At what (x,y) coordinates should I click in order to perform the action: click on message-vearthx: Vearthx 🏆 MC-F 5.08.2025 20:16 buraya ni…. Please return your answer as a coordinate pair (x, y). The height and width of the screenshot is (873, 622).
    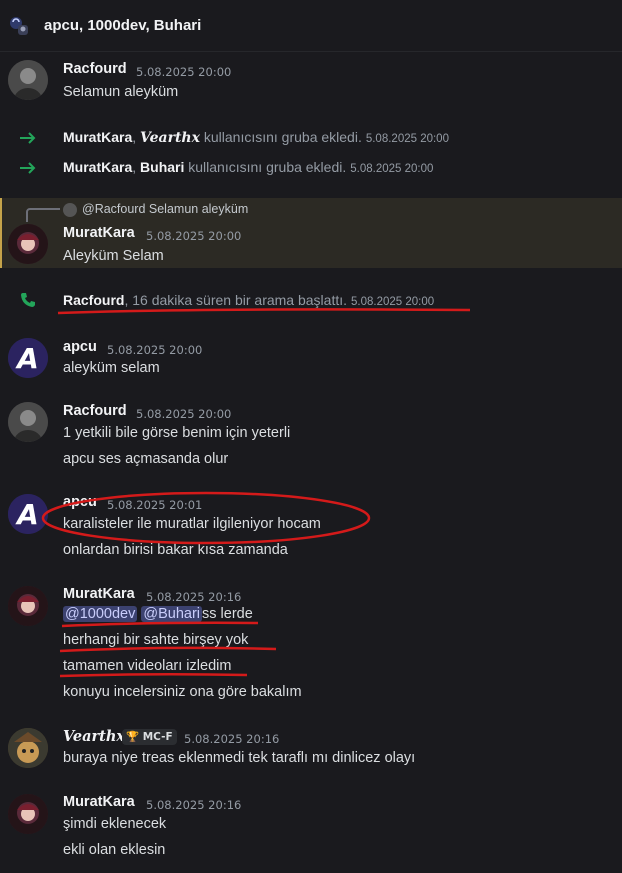
    Looking at the image, I should click on (311, 749).